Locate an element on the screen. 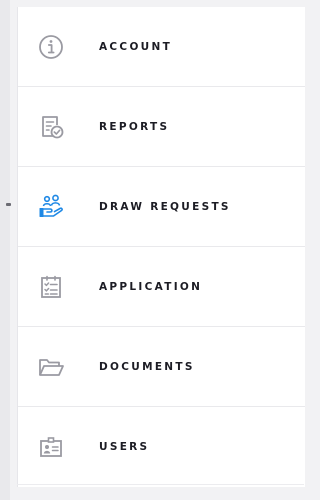 This screenshot has width=320, height=500. menu-item-account-label: ACCOUNT is located at coordinates (136, 46).